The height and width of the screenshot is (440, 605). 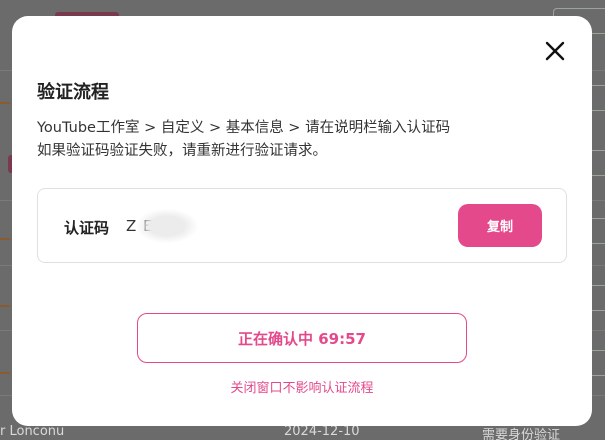 I want to click on watermark: 公众号 · 路途跨境, so click(x=491, y=414).